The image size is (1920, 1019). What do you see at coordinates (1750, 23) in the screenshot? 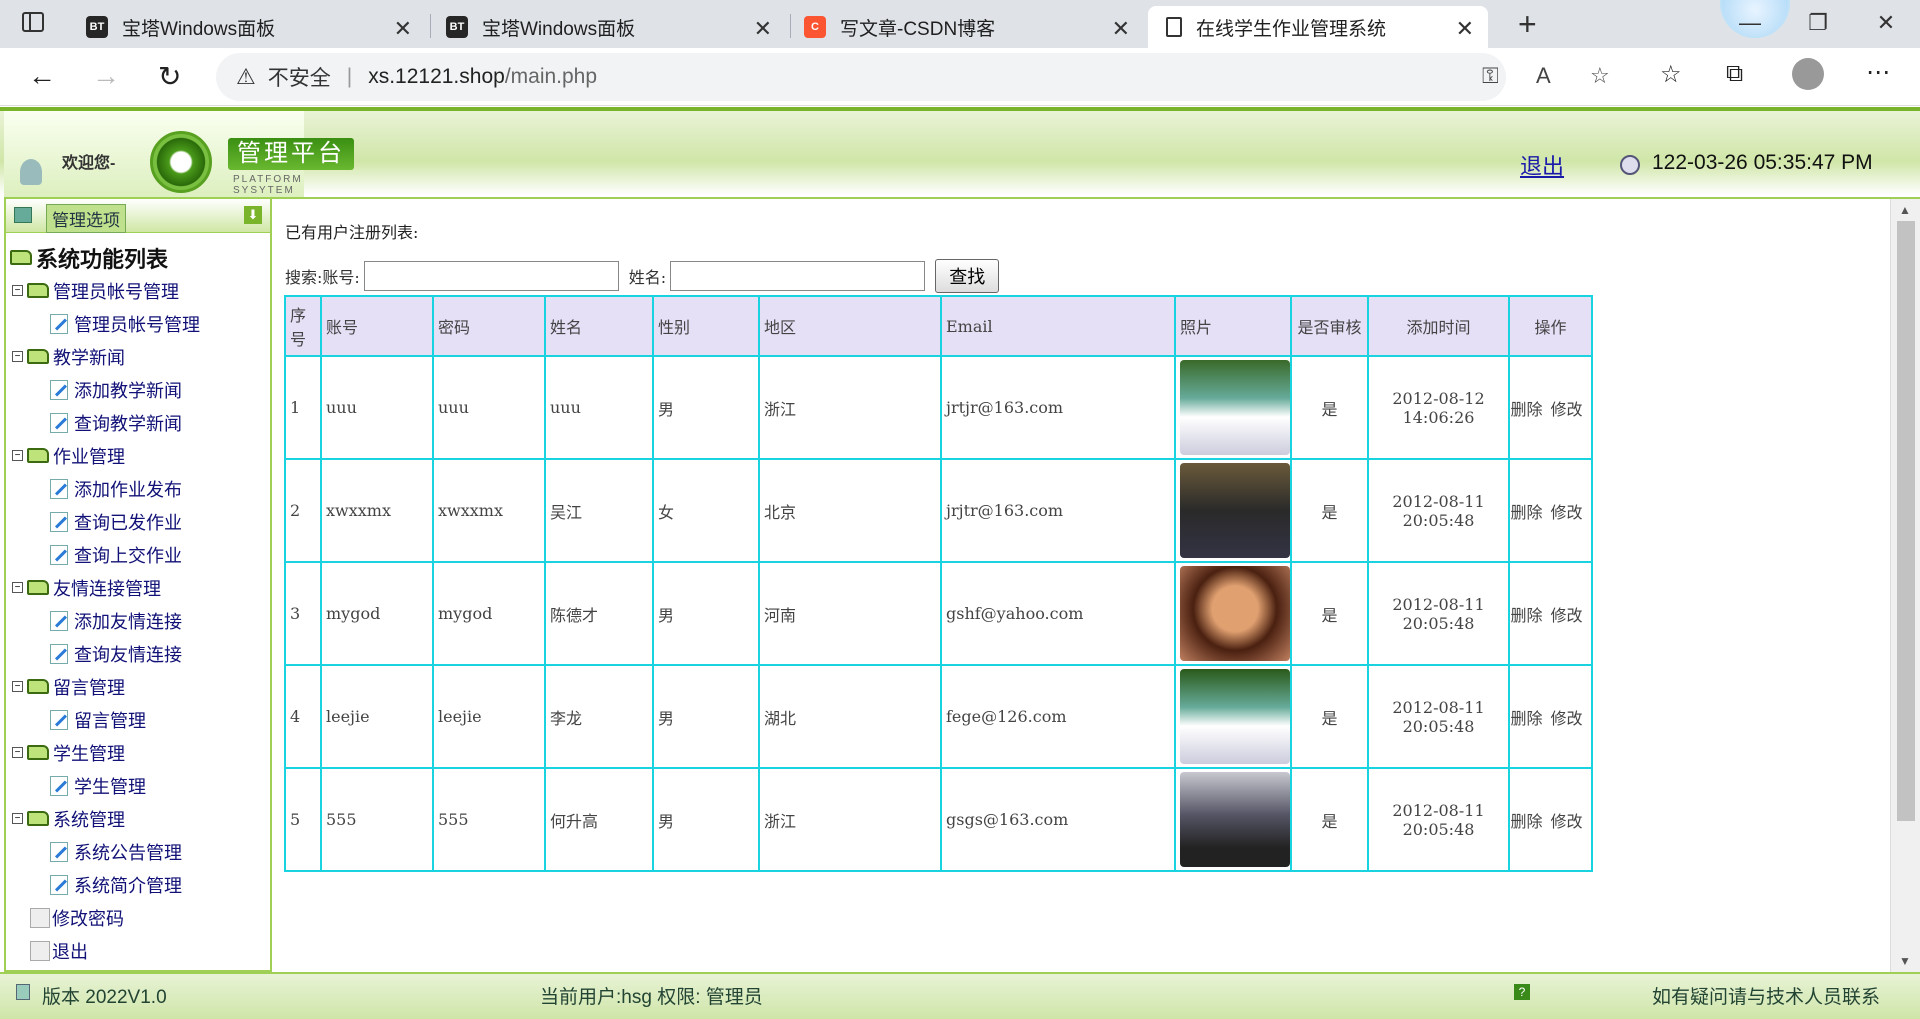
I see `minimize-icon: —` at bounding box center [1750, 23].